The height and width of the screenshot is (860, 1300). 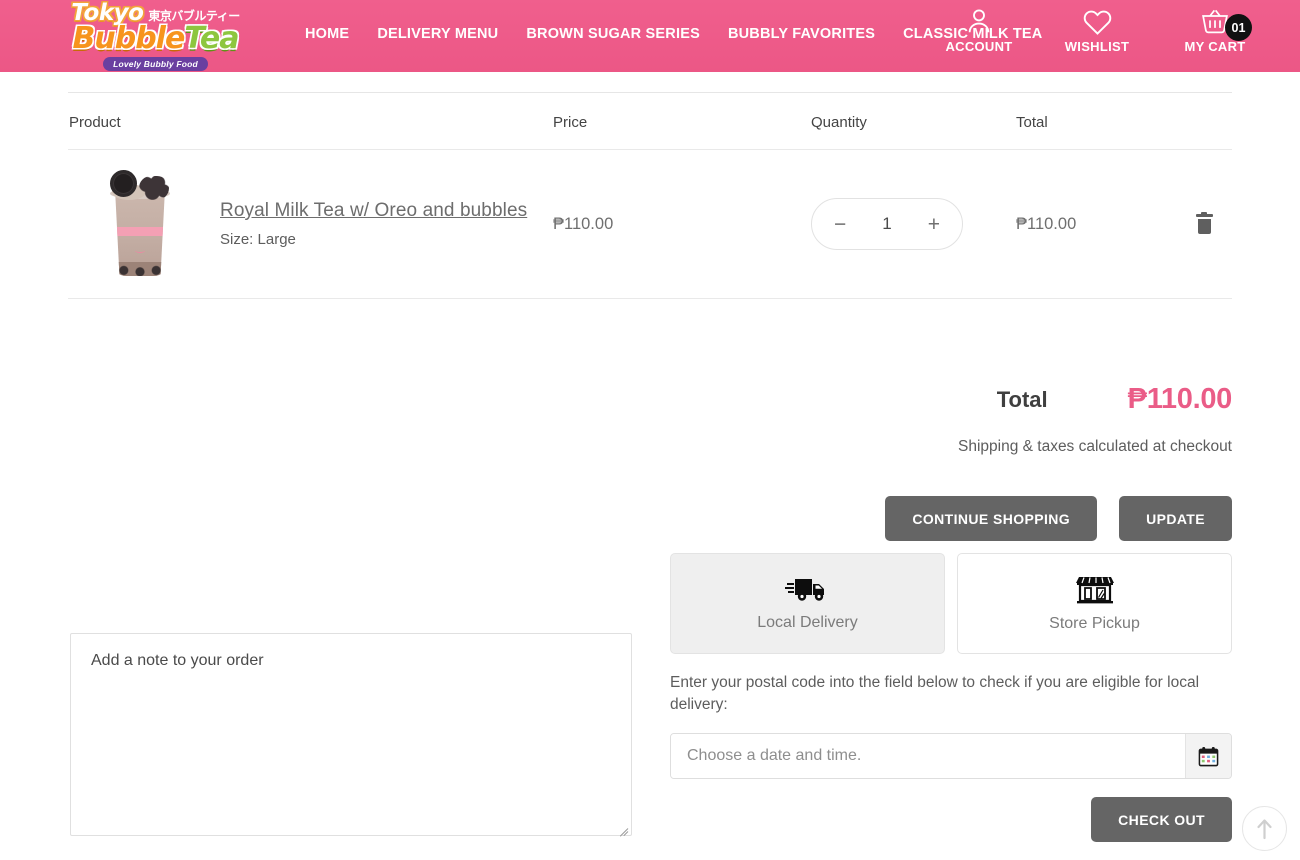 I want to click on tab-local-delivery: Local Delivery, so click(x=807, y=603).